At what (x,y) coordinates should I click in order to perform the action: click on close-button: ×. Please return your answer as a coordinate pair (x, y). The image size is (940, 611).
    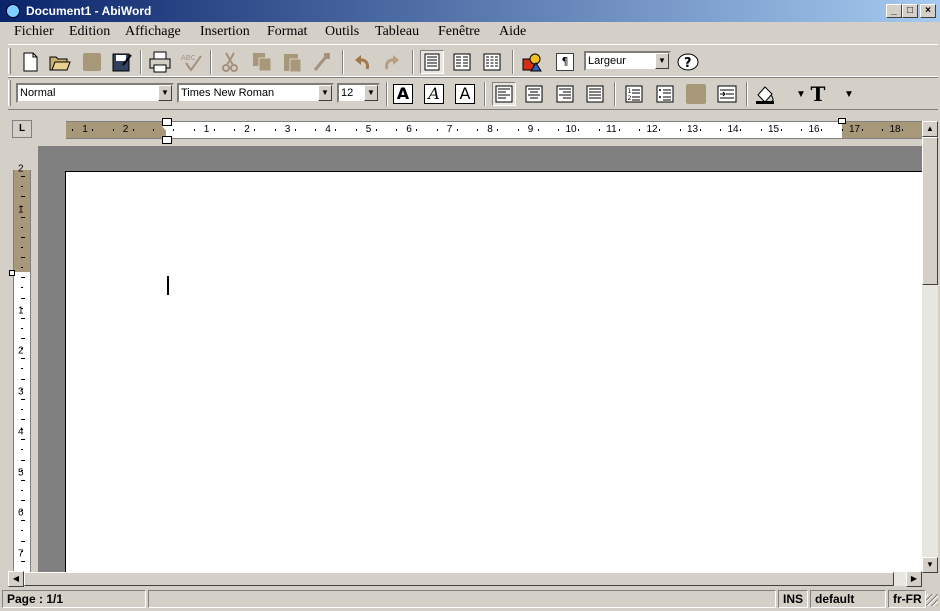
    Looking at the image, I should click on (928, 11).